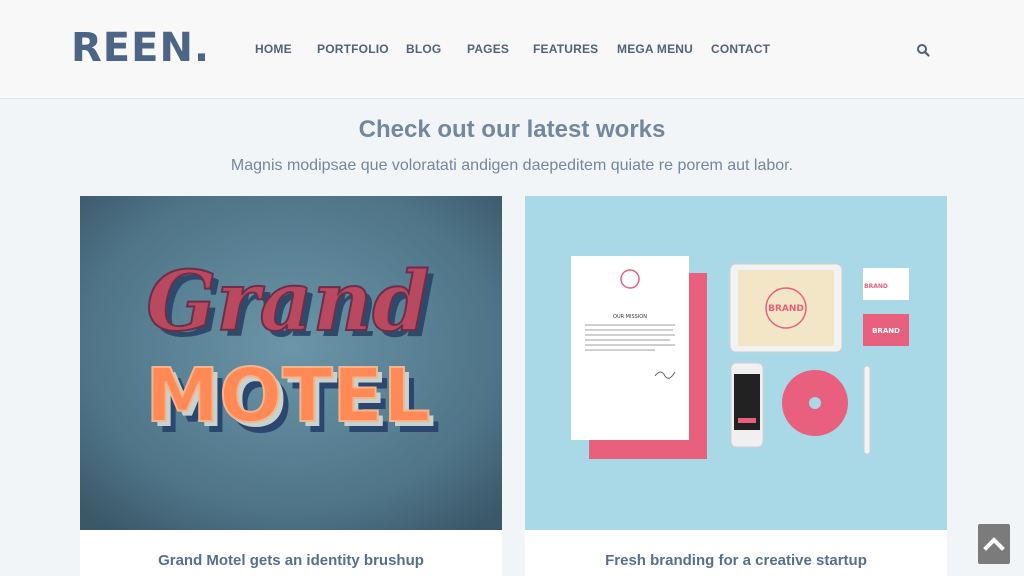 The image size is (1024, 576). I want to click on nav-features: FEATURES, so click(565, 49).